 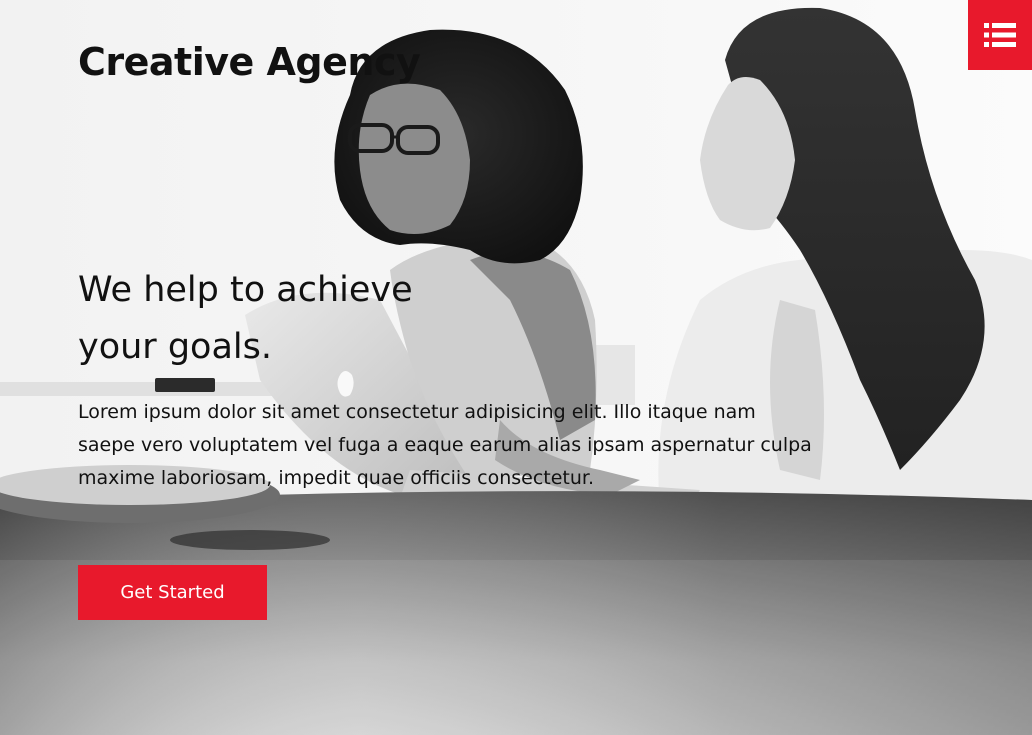 What do you see at coordinates (288, 319) in the screenshot?
I see `hero-headline: We help to achieve your goals.` at bounding box center [288, 319].